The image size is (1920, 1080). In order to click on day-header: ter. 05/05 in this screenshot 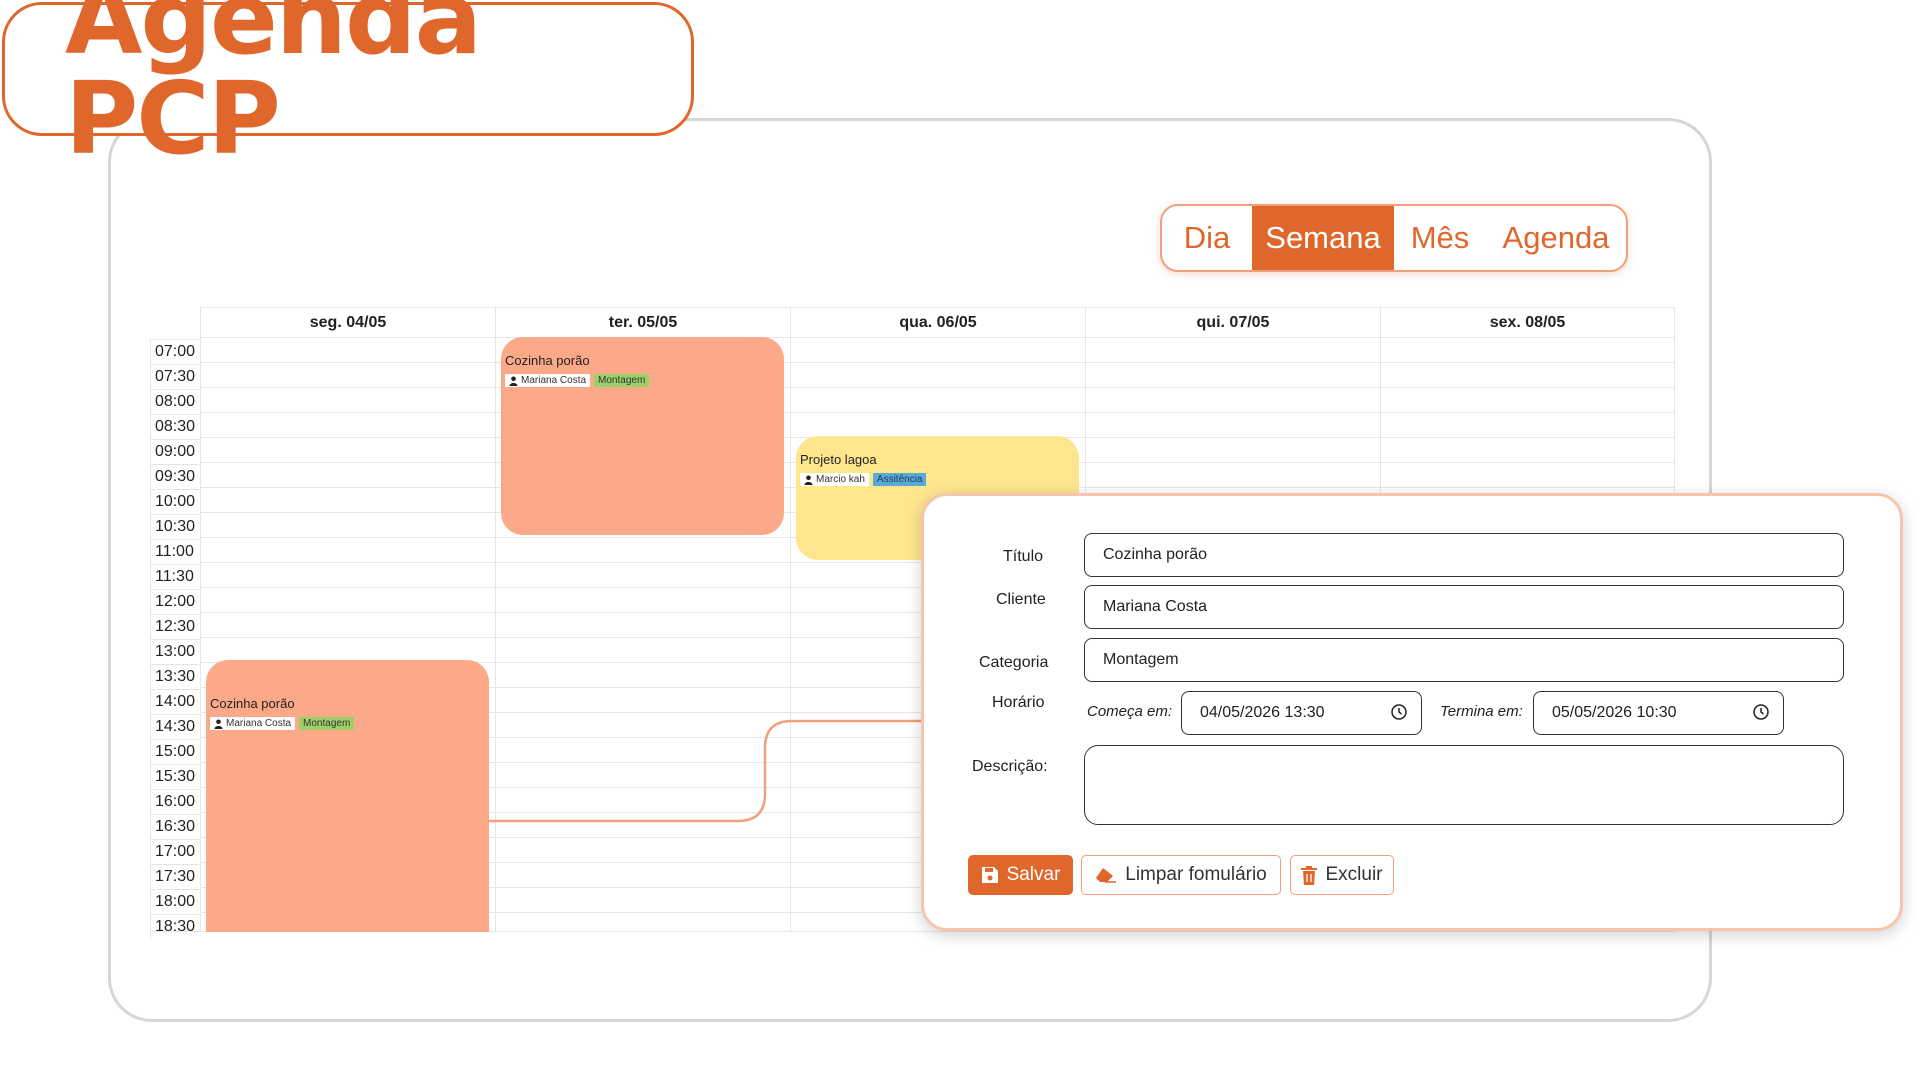, I will do `click(642, 322)`.